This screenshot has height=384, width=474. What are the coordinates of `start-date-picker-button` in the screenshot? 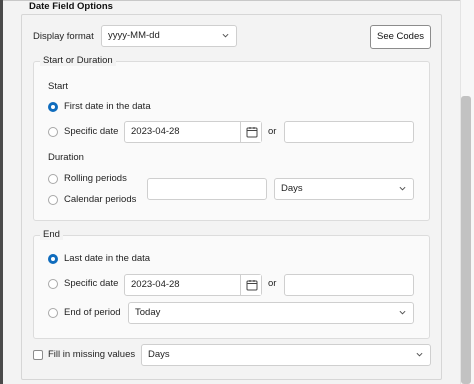 It's located at (250, 132).